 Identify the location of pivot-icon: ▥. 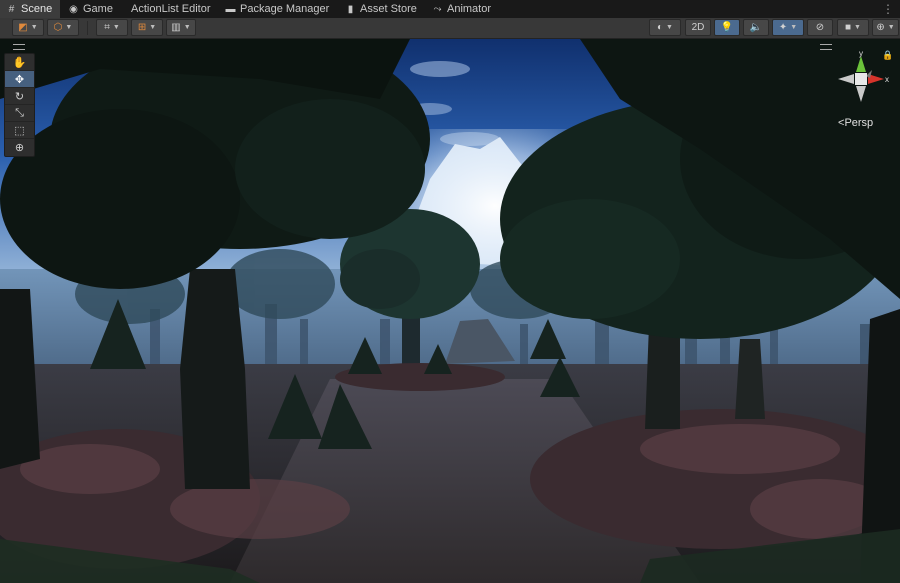
(176, 27).